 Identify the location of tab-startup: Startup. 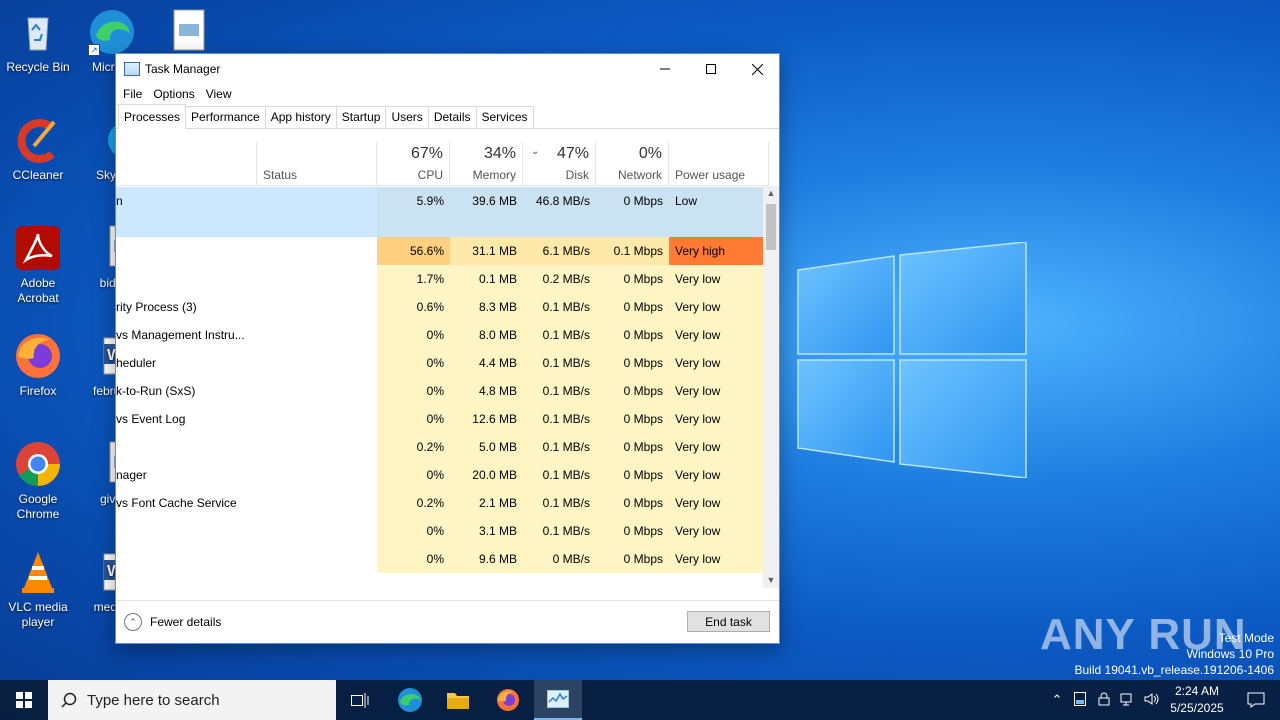
(361, 117).